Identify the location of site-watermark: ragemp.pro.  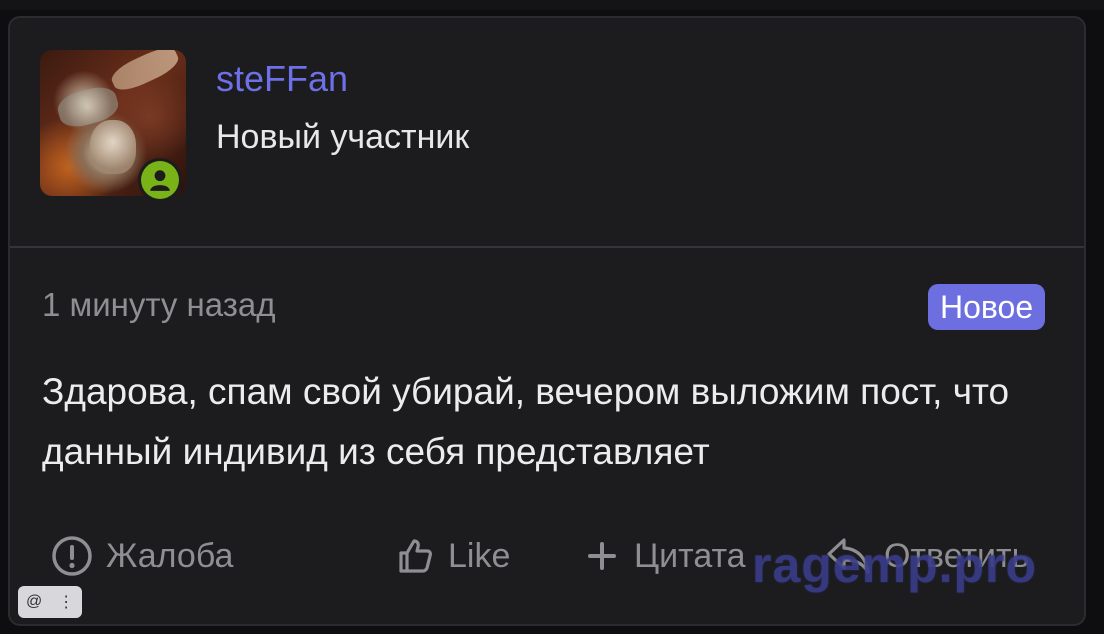
(895, 565).